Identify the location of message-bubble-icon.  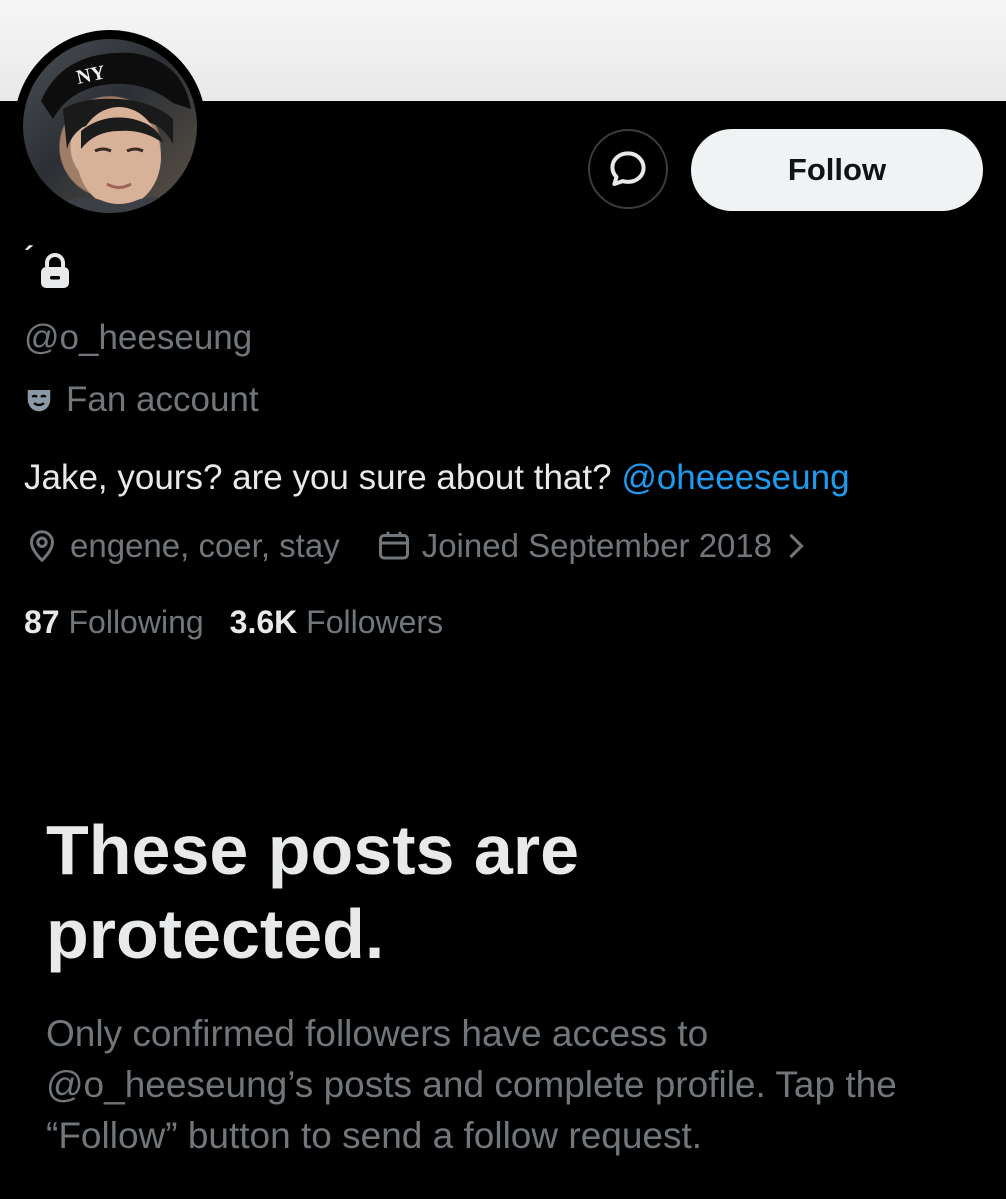
(628, 169).